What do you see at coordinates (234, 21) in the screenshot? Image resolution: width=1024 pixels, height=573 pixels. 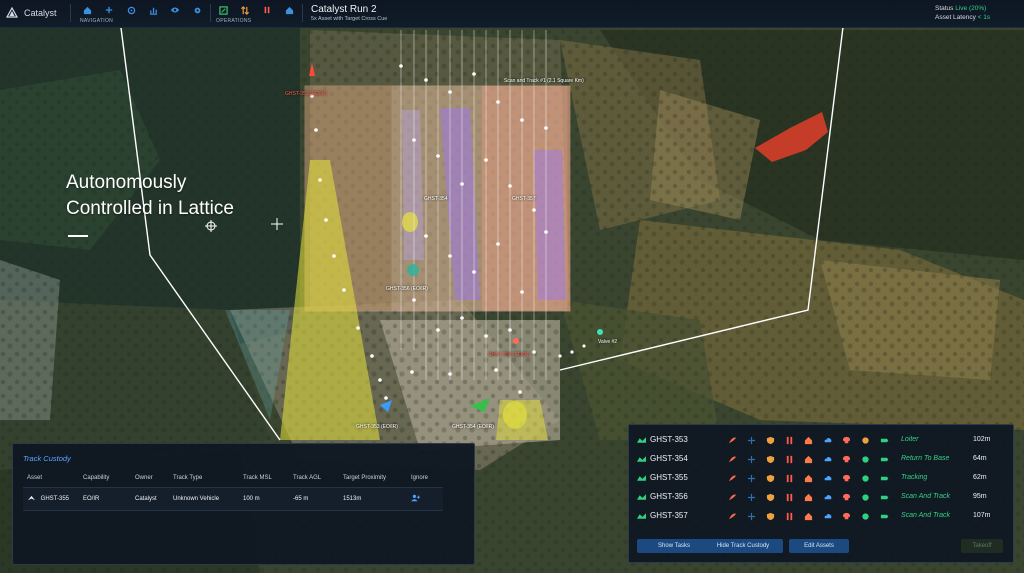 I see `operations-label: OPERATIONS` at bounding box center [234, 21].